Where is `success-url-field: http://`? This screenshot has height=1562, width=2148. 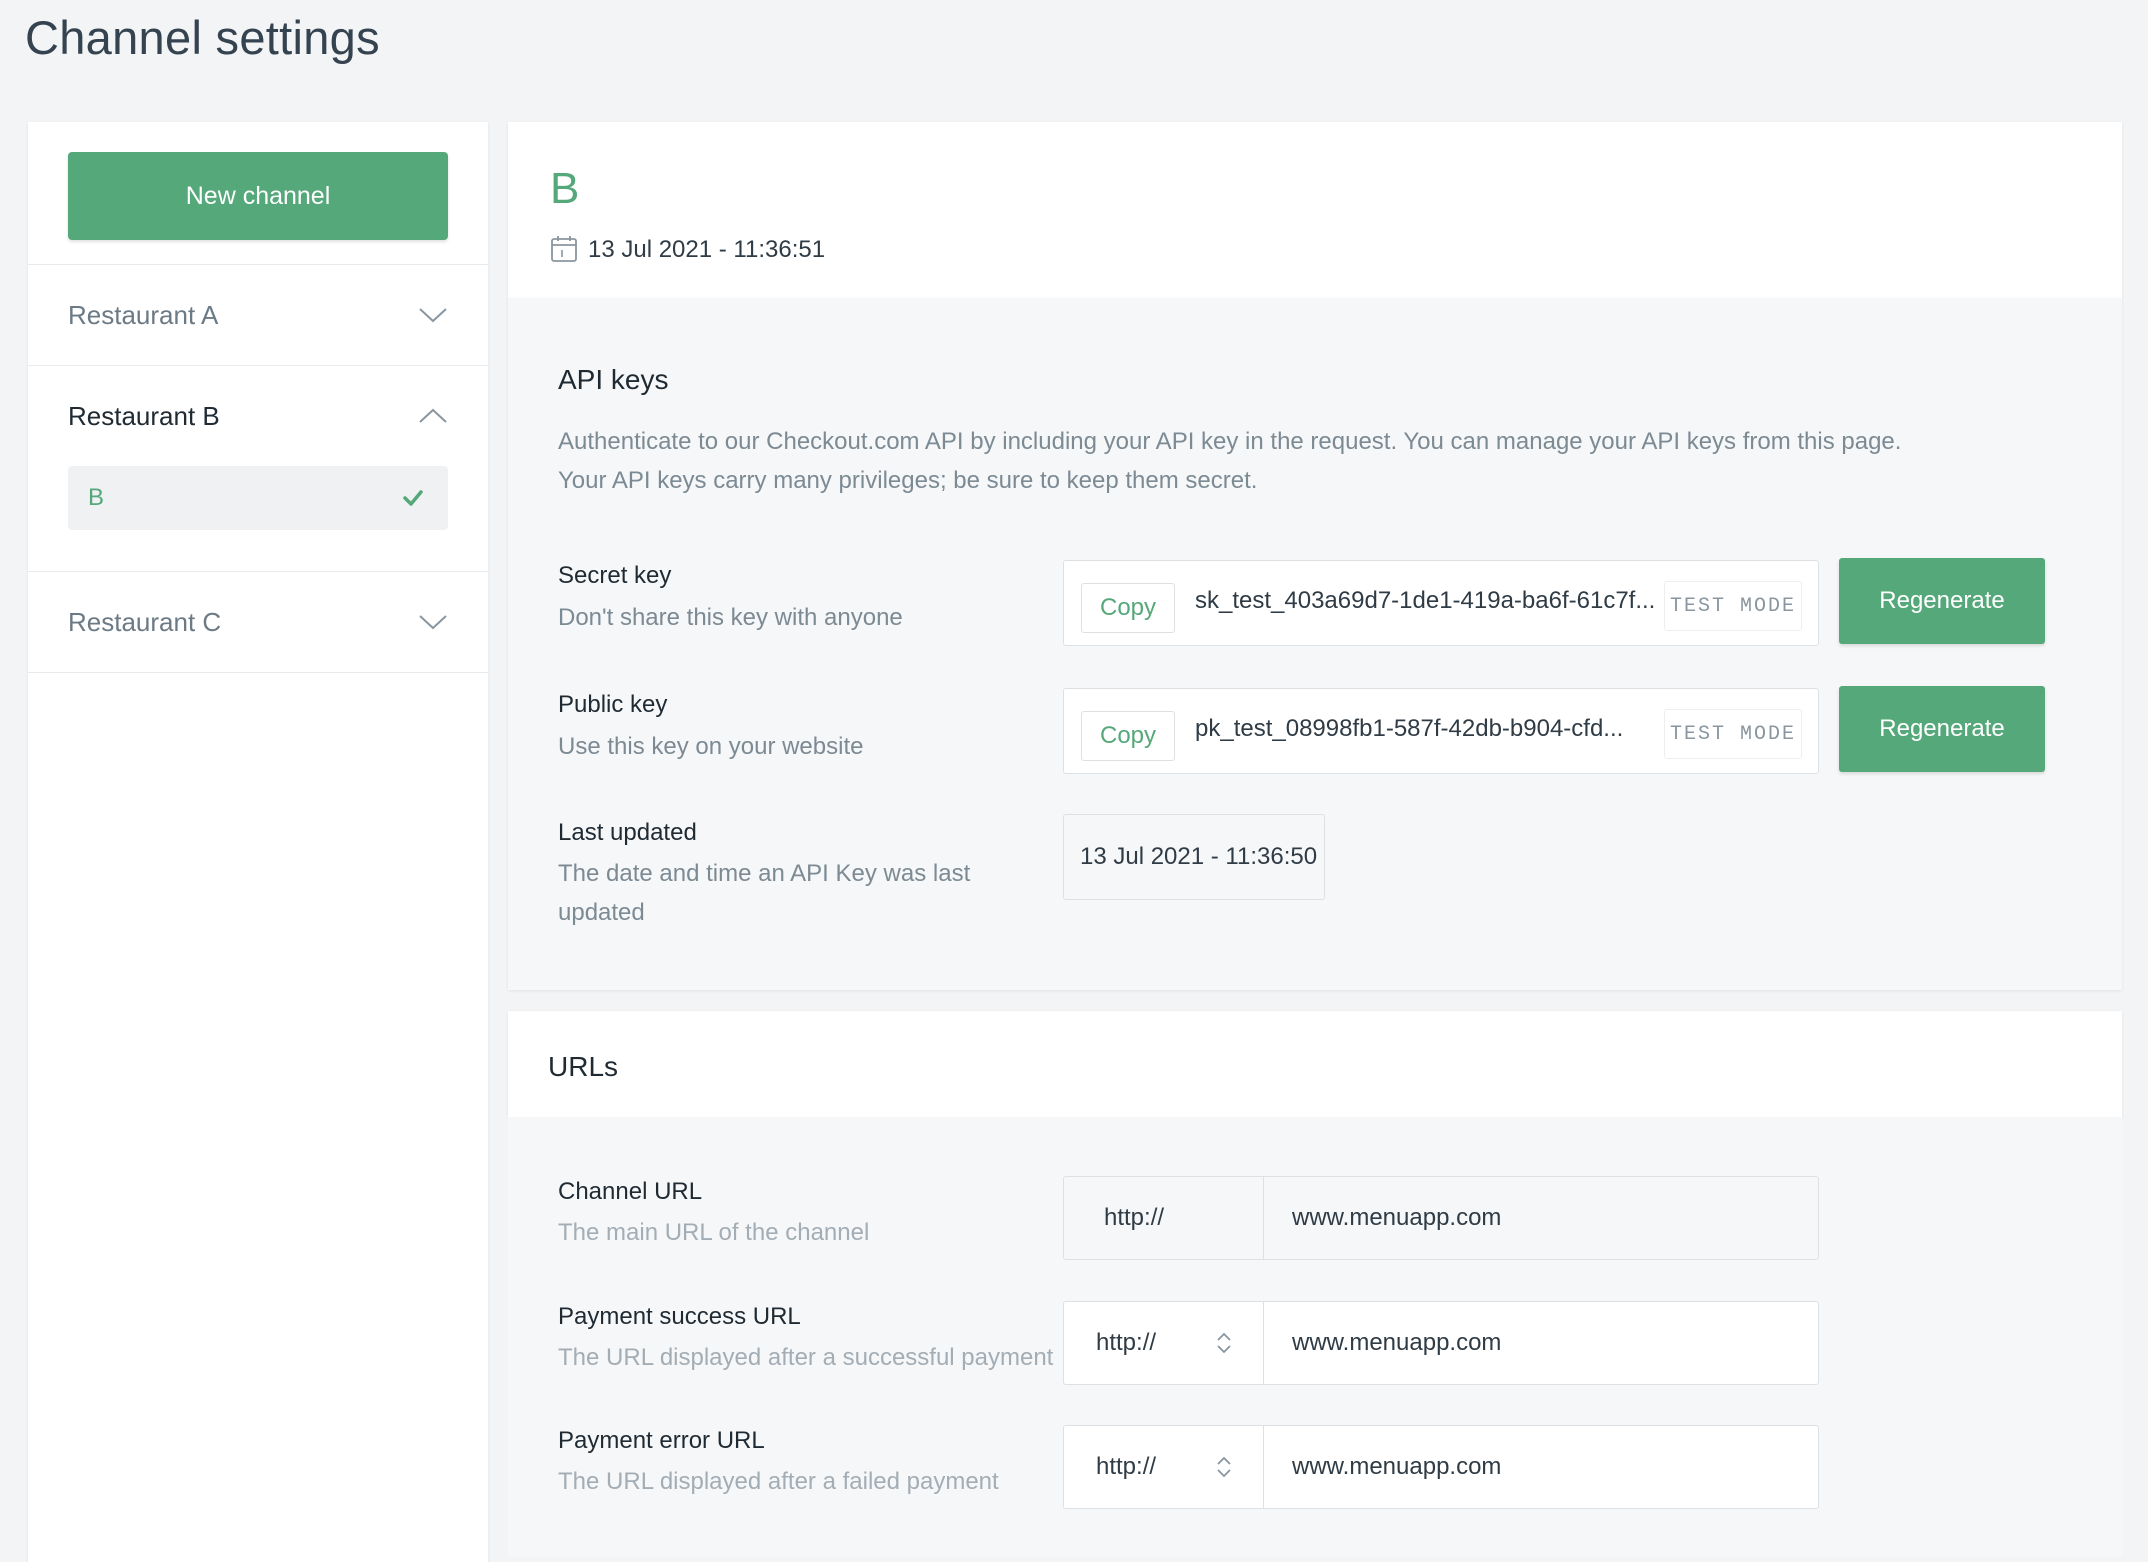
success-url-field: http:// is located at coordinates (1441, 1343).